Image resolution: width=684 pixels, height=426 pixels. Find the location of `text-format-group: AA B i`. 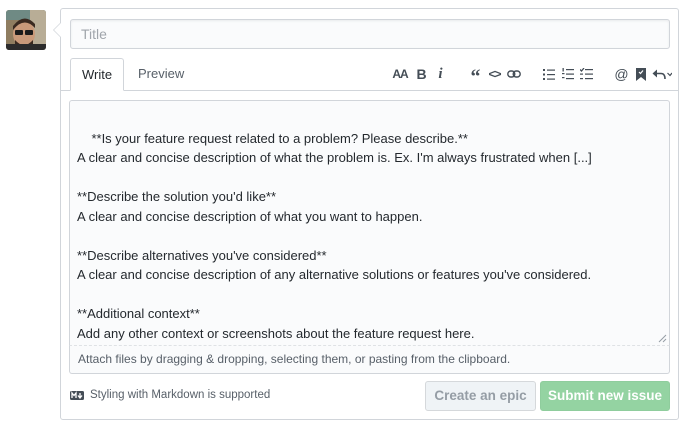

text-format-group: AA B i is located at coordinates (419, 74).